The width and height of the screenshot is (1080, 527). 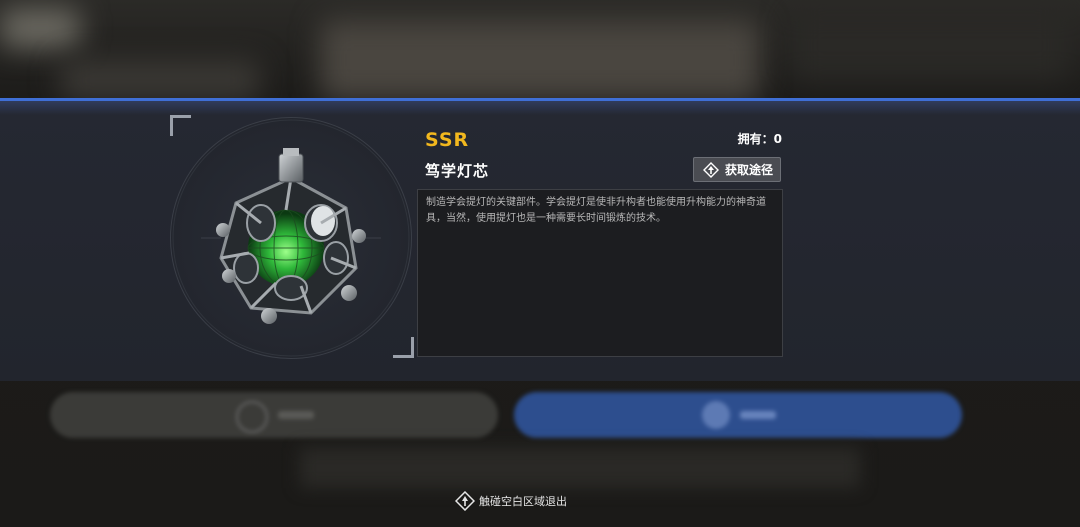 What do you see at coordinates (457, 171) in the screenshot?
I see `item-name: 笃学灯芯` at bounding box center [457, 171].